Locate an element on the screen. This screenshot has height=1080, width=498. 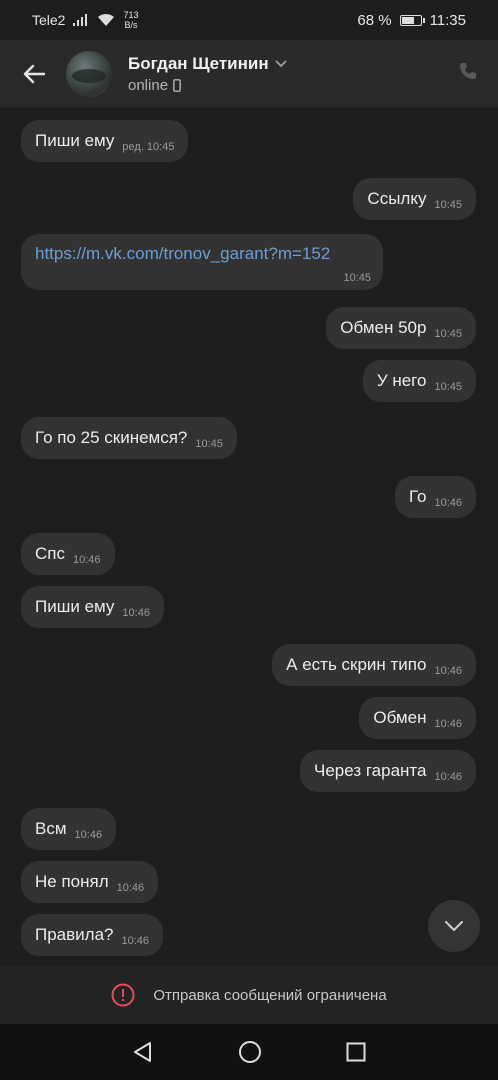
message-bubble: Через гаранта 10:46 is located at coordinates (388, 771).